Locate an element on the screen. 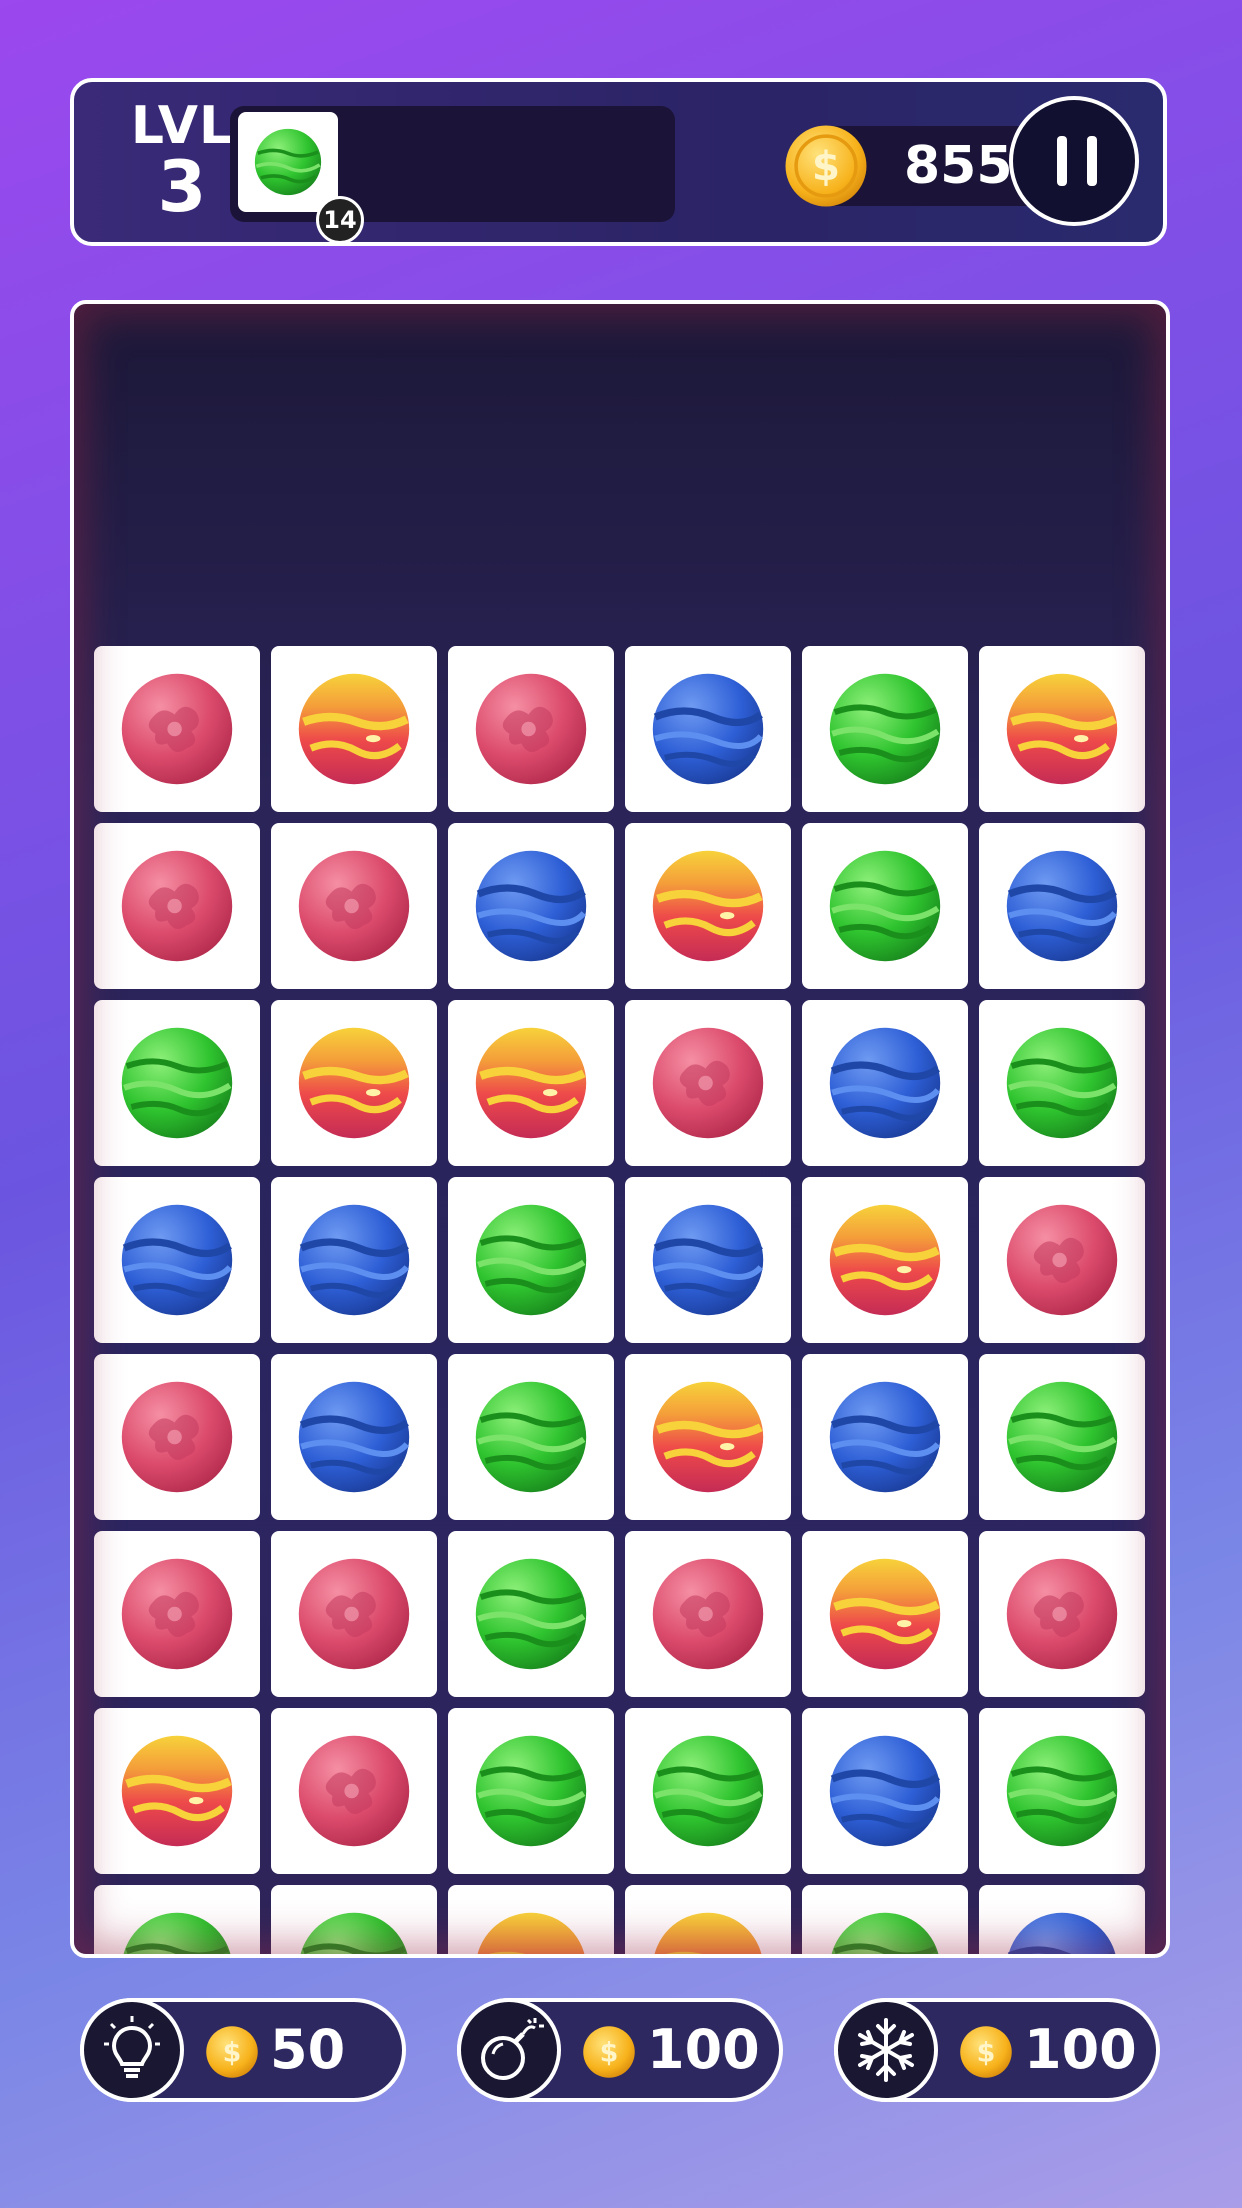  hint-booster-button: $ 50 is located at coordinates (243, 2050).